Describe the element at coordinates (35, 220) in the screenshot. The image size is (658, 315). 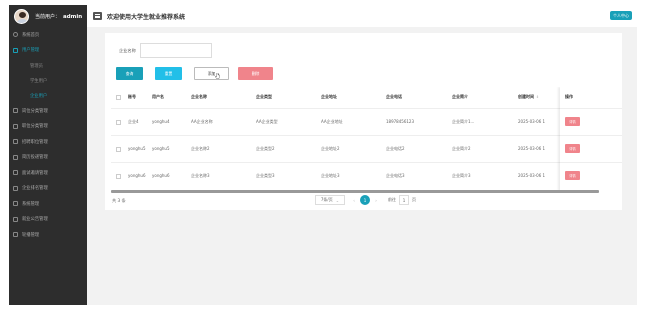
I see `sidebar-item-label: 就业公告管理` at that location.